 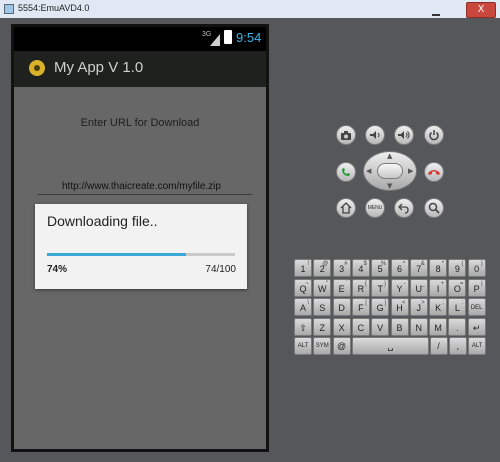 I want to click on key-0-3: $4, so click(x=360, y=268).